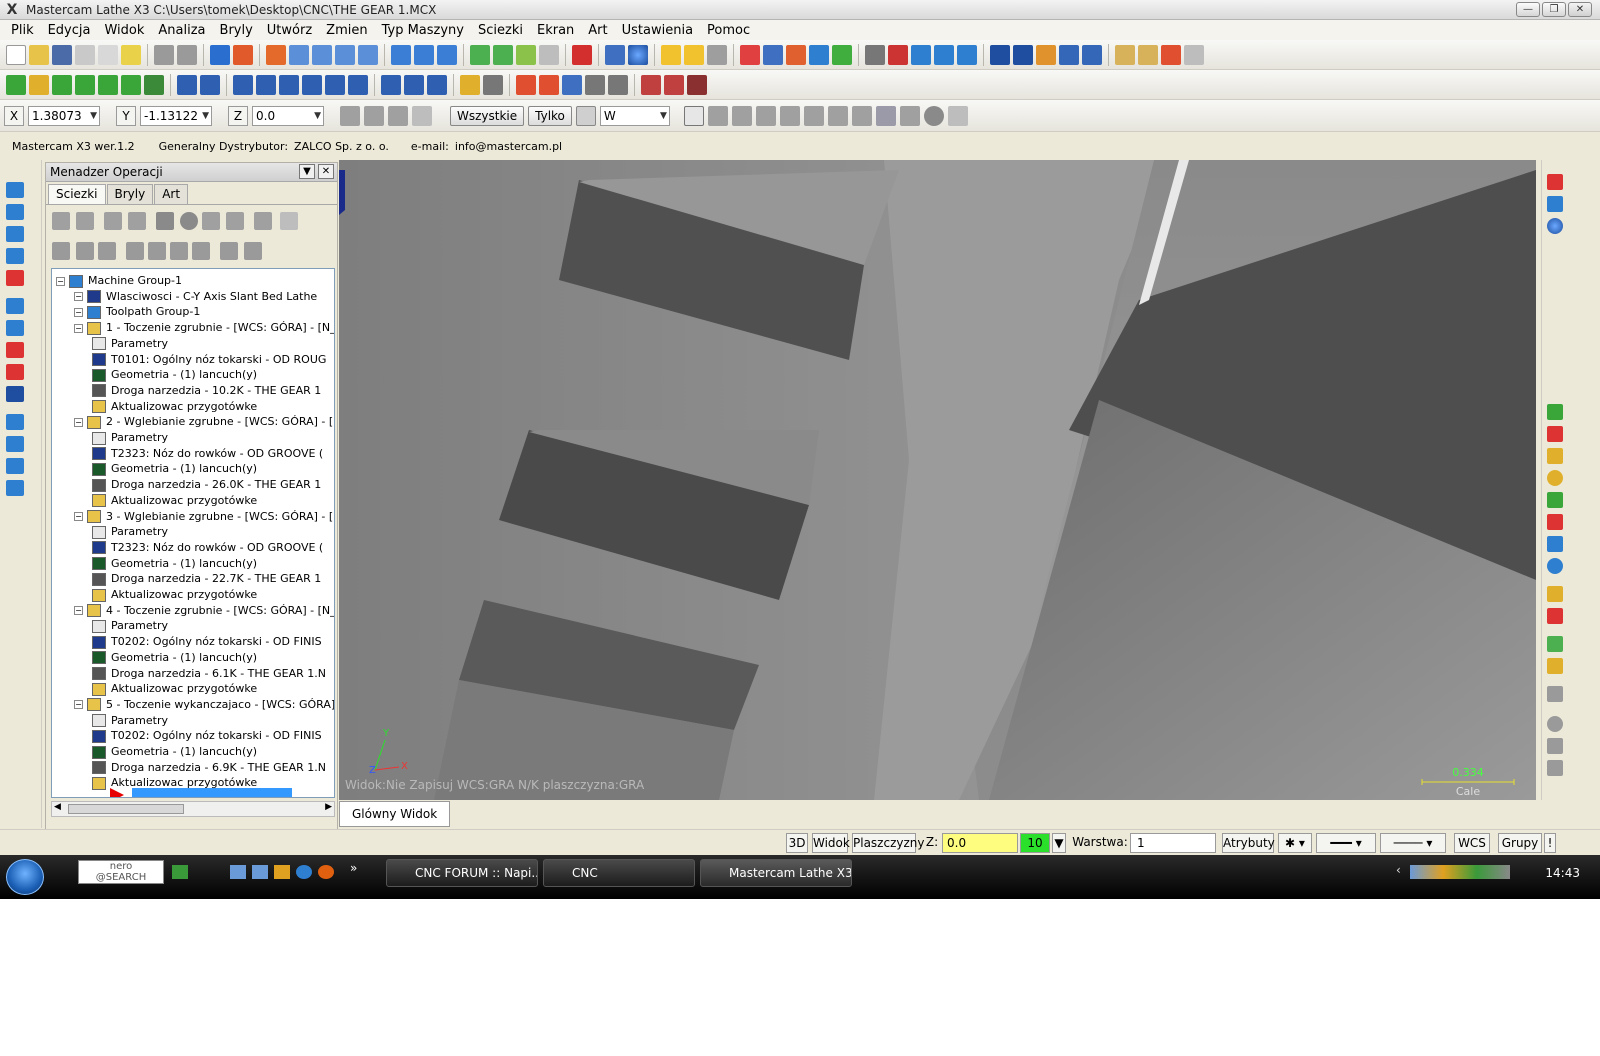  I want to click on tree-child-item: Droga narzedzia - 26.0K - THE GEAR 1, so click(206, 485).